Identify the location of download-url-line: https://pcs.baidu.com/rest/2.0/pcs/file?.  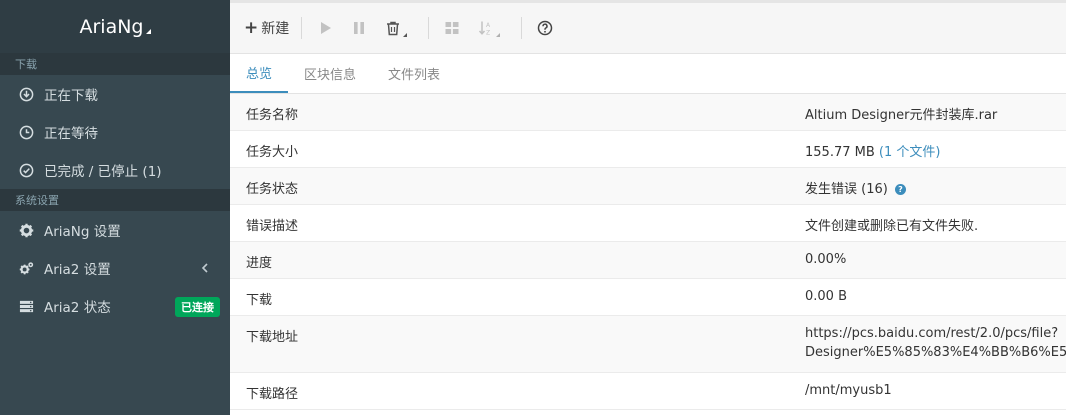
(932, 333).